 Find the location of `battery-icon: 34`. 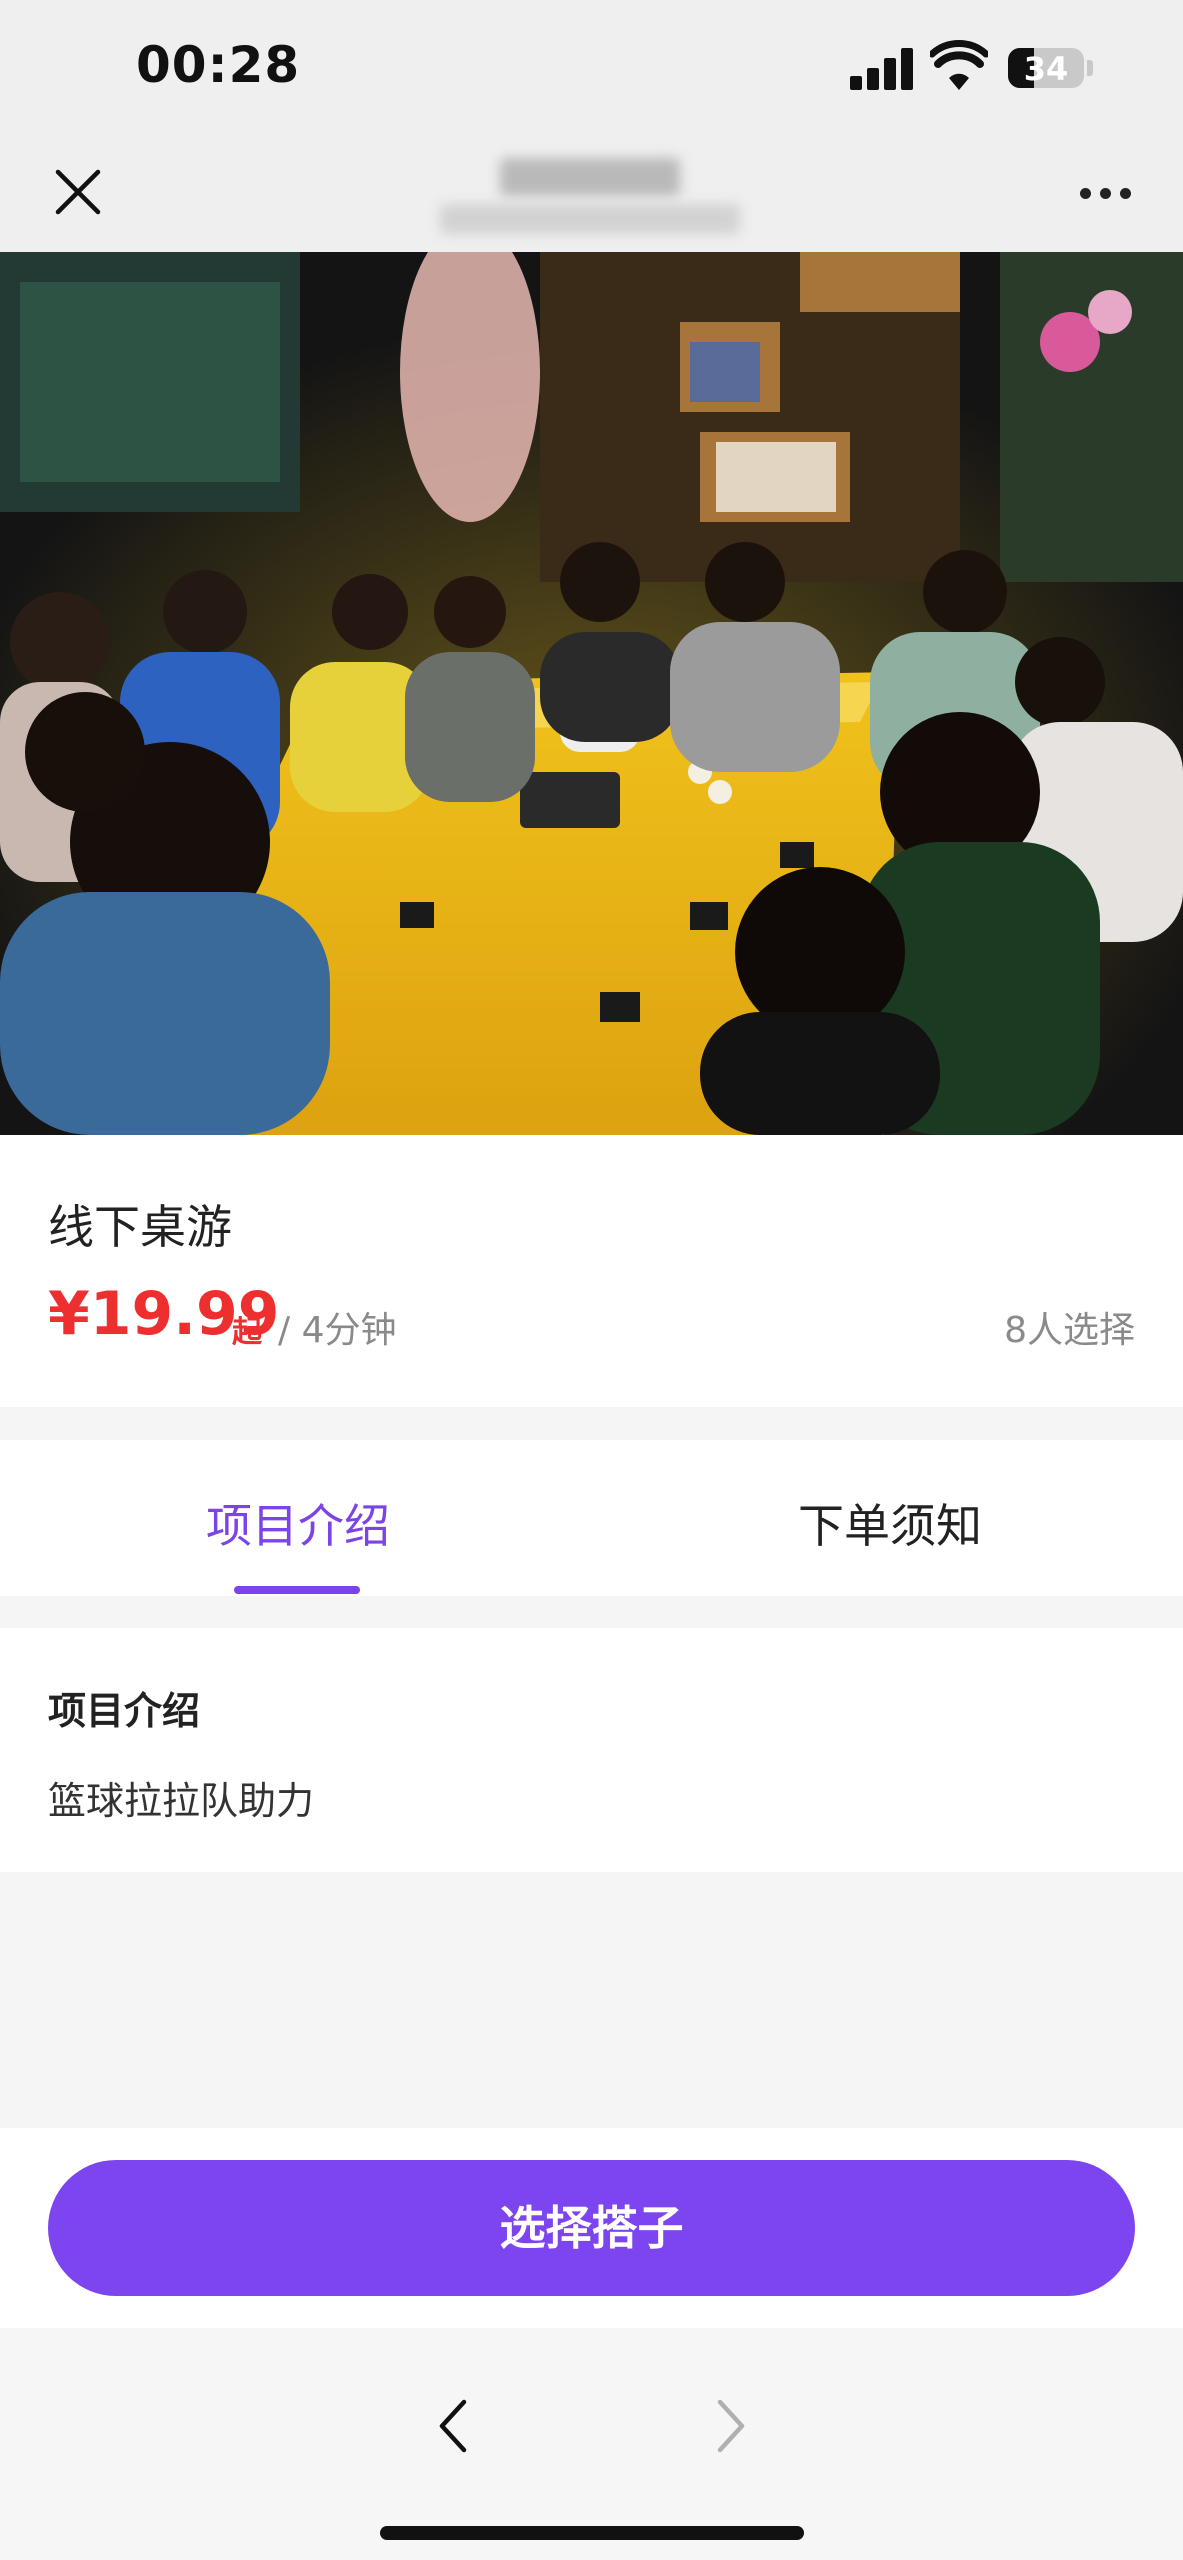

battery-icon: 34 is located at coordinates (1046, 68).